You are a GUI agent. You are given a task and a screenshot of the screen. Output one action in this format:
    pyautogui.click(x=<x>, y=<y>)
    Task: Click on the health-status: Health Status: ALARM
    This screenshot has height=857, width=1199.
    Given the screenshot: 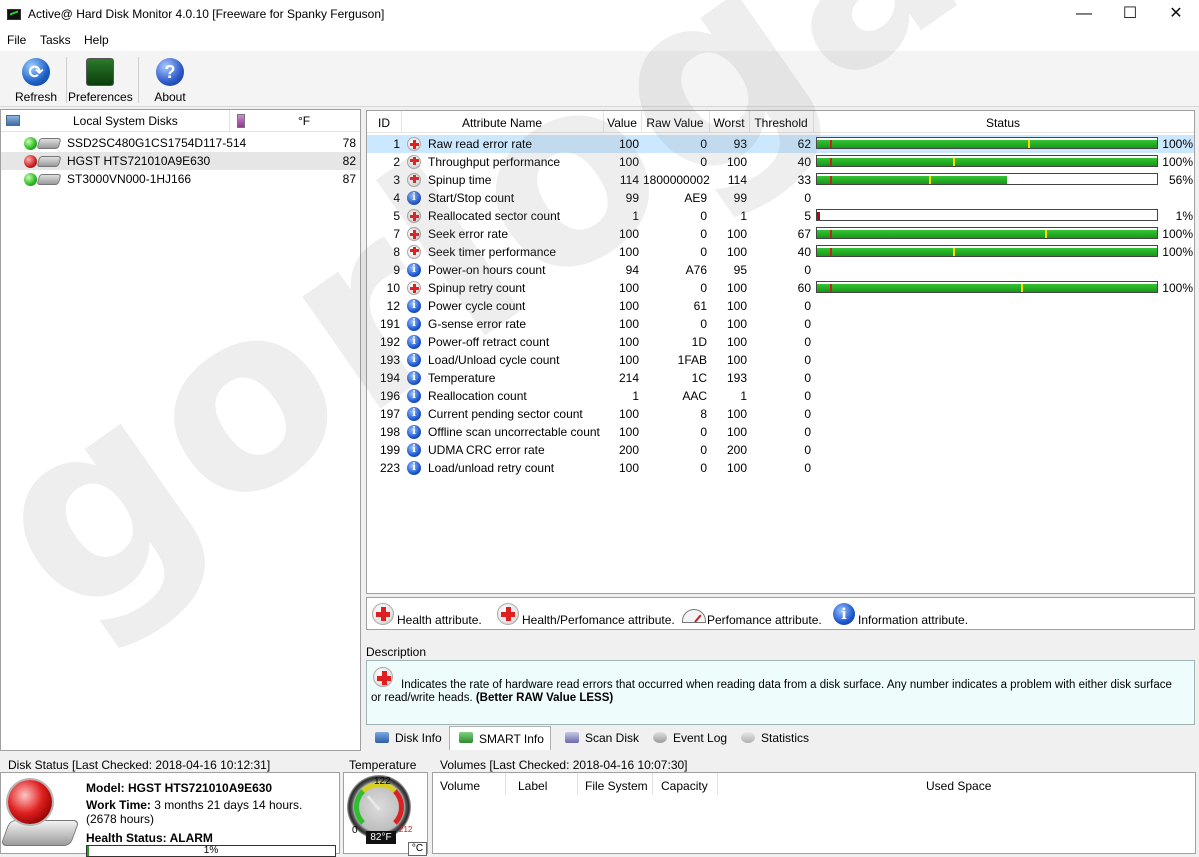 What is the action you would take?
    pyautogui.click(x=149, y=838)
    